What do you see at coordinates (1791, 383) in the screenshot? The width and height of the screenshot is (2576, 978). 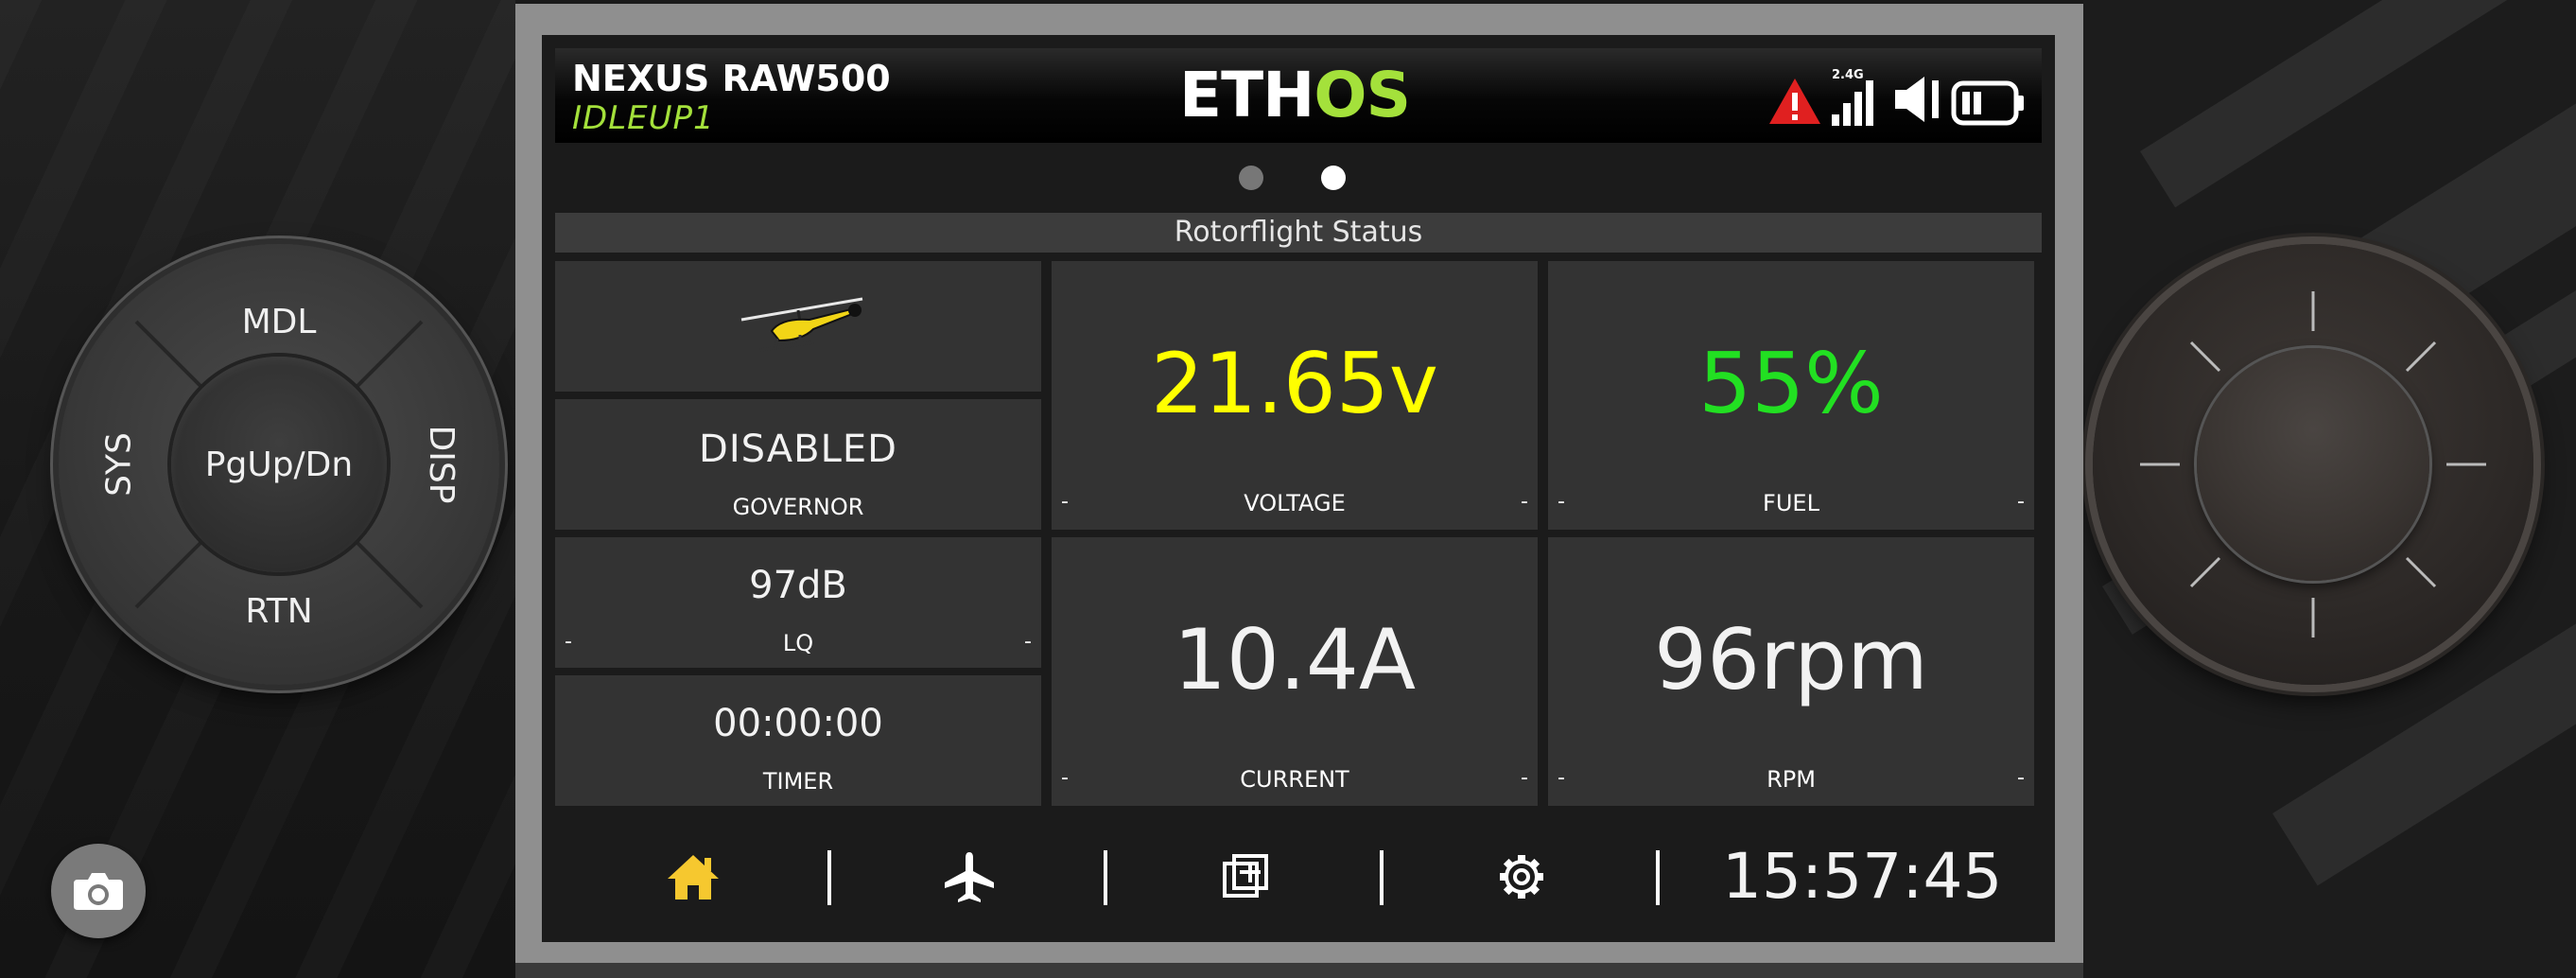 I see `fuel-value: 55%` at bounding box center [1791, 383].